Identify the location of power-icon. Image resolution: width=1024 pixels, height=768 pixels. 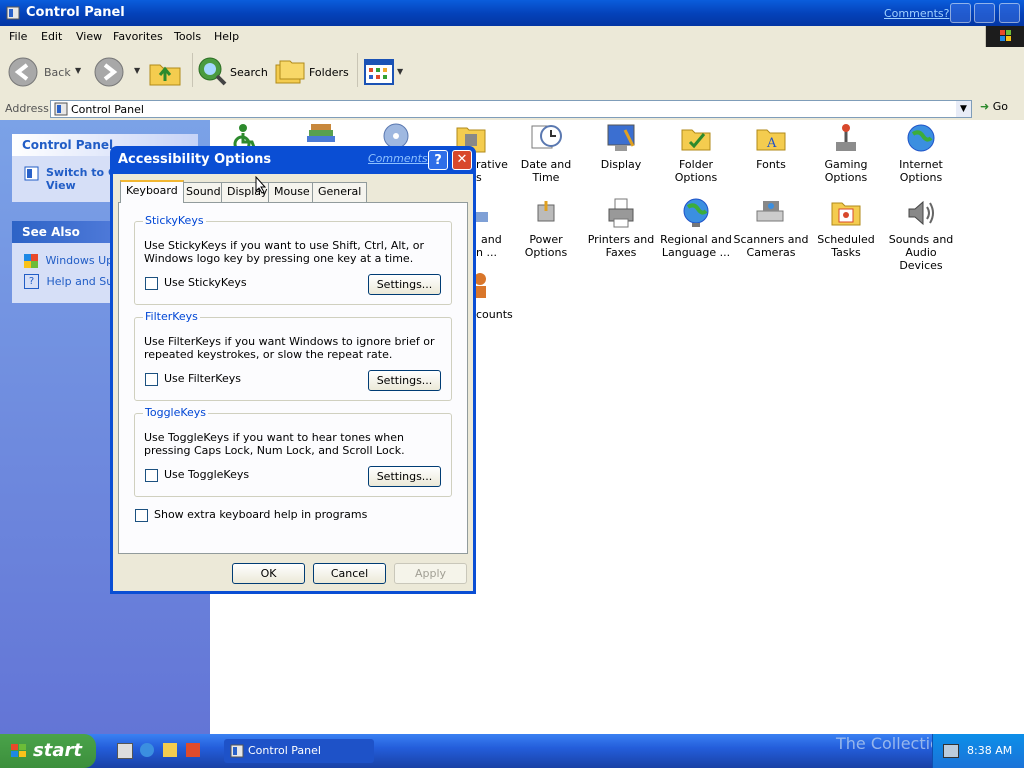
(546, 211).